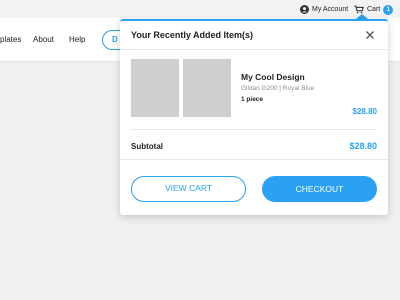  What do you see at coordinates (304, 9) in the screenshot?
I see `user-circle-icon` at bounding box center [304, 9].